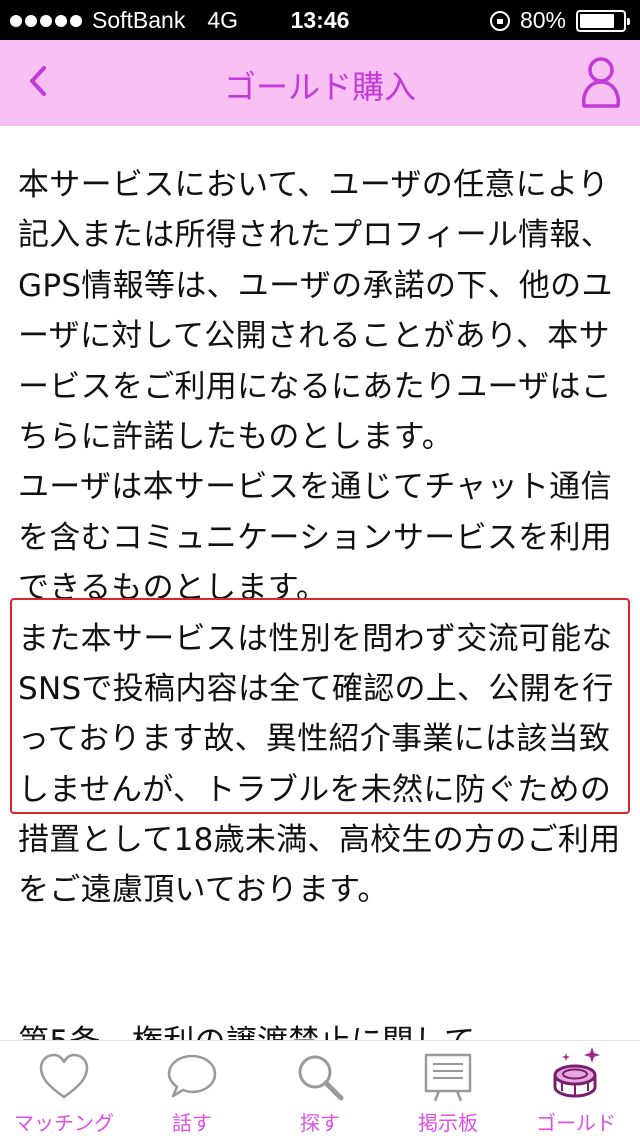 The width and height of the screenshot is (640, 1136). Describe the element at coordinates (314, 336) in the screenshot. I see `text-line: ーザに対して公開されることがあり、本サ` at that location.